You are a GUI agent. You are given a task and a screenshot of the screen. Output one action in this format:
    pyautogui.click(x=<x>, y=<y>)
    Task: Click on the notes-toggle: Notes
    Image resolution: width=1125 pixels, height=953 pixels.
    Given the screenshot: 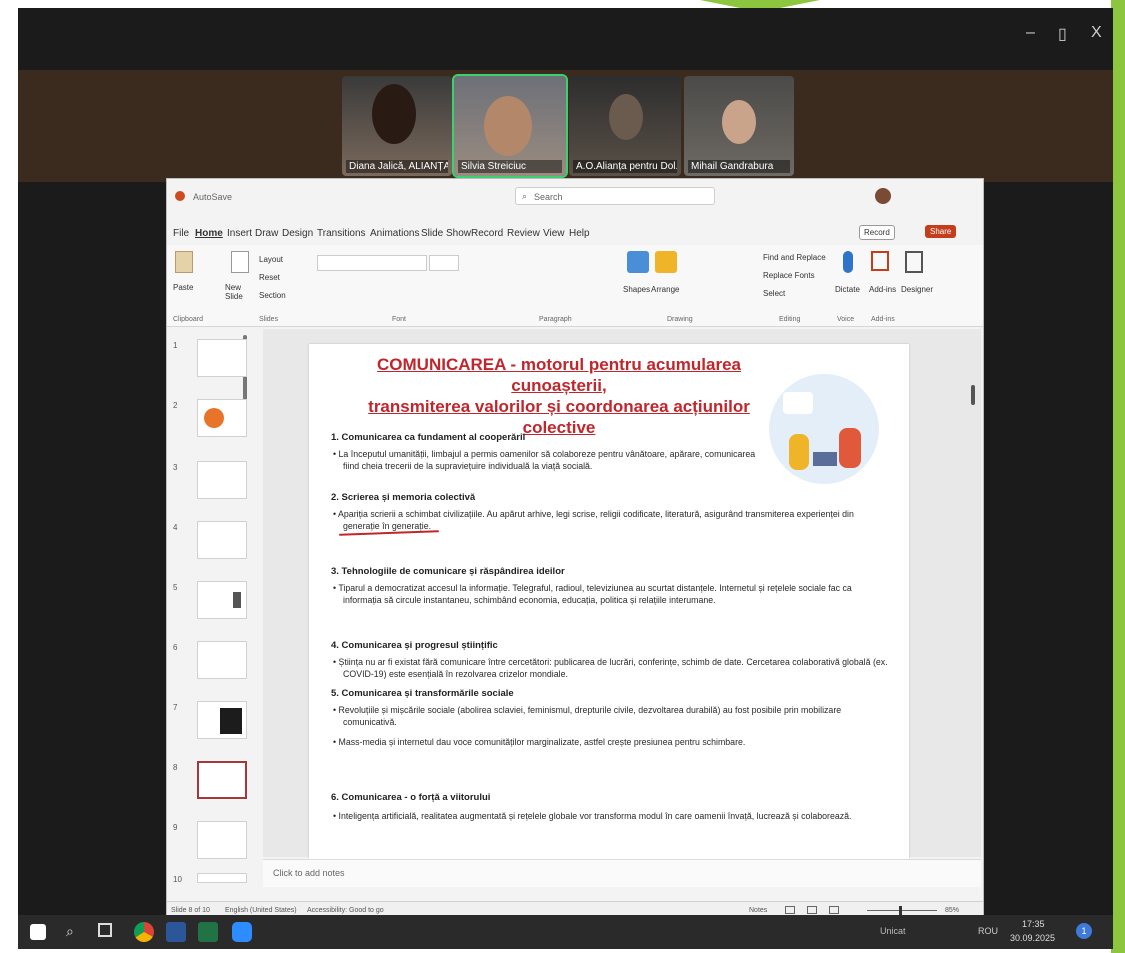 What is the action you would take?
    pyautogui.click(x=758, y=910)
    